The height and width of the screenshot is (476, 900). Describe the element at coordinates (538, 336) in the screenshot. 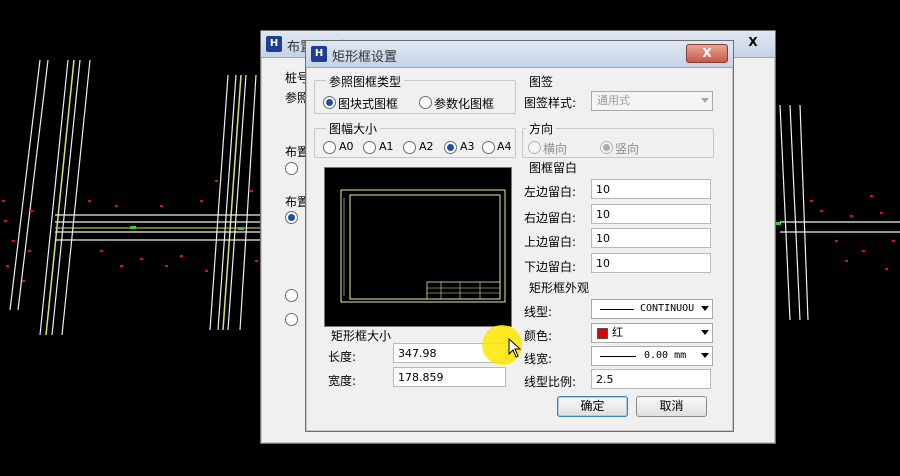

I see `color-label: 颜色:` at that location.